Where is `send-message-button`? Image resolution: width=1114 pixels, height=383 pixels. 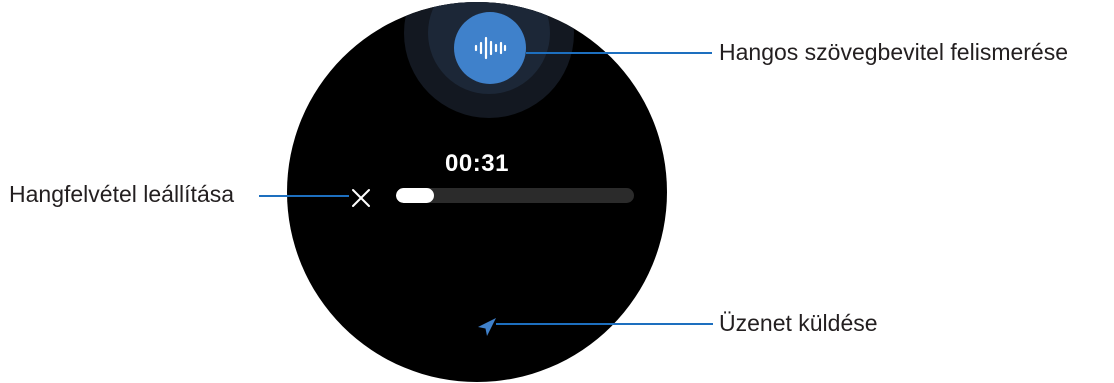
send-message-button is located at coordinates (487, 327).